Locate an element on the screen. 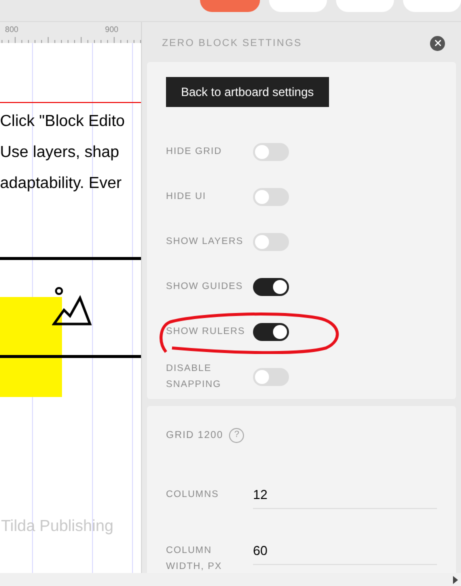 This screenshot has height=586, width=461. close-button is located at coordinates (437, 43).